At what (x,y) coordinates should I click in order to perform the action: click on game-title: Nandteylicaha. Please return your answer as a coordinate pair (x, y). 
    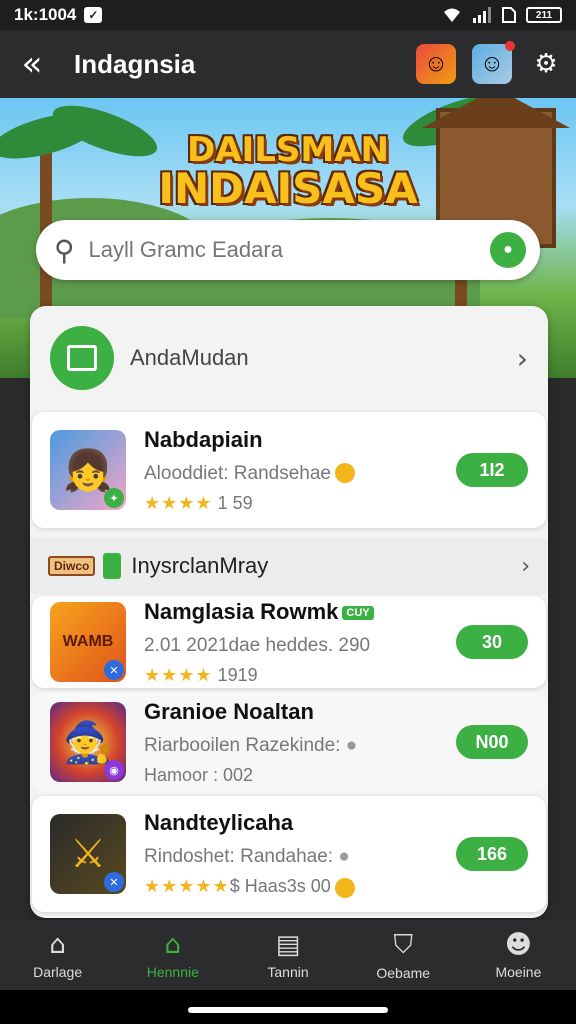
    Looking at the image, I should click on (219, 823).